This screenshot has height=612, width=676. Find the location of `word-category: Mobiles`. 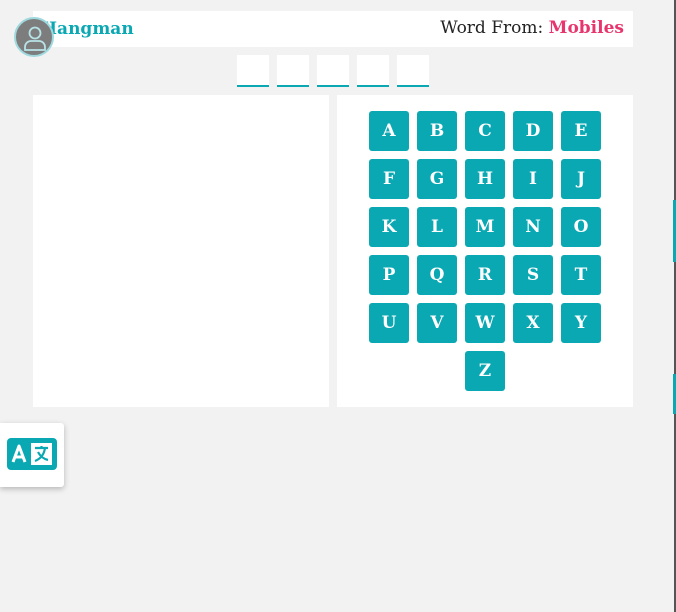

word-category: Mobiles is located at coordinates (586, 28).